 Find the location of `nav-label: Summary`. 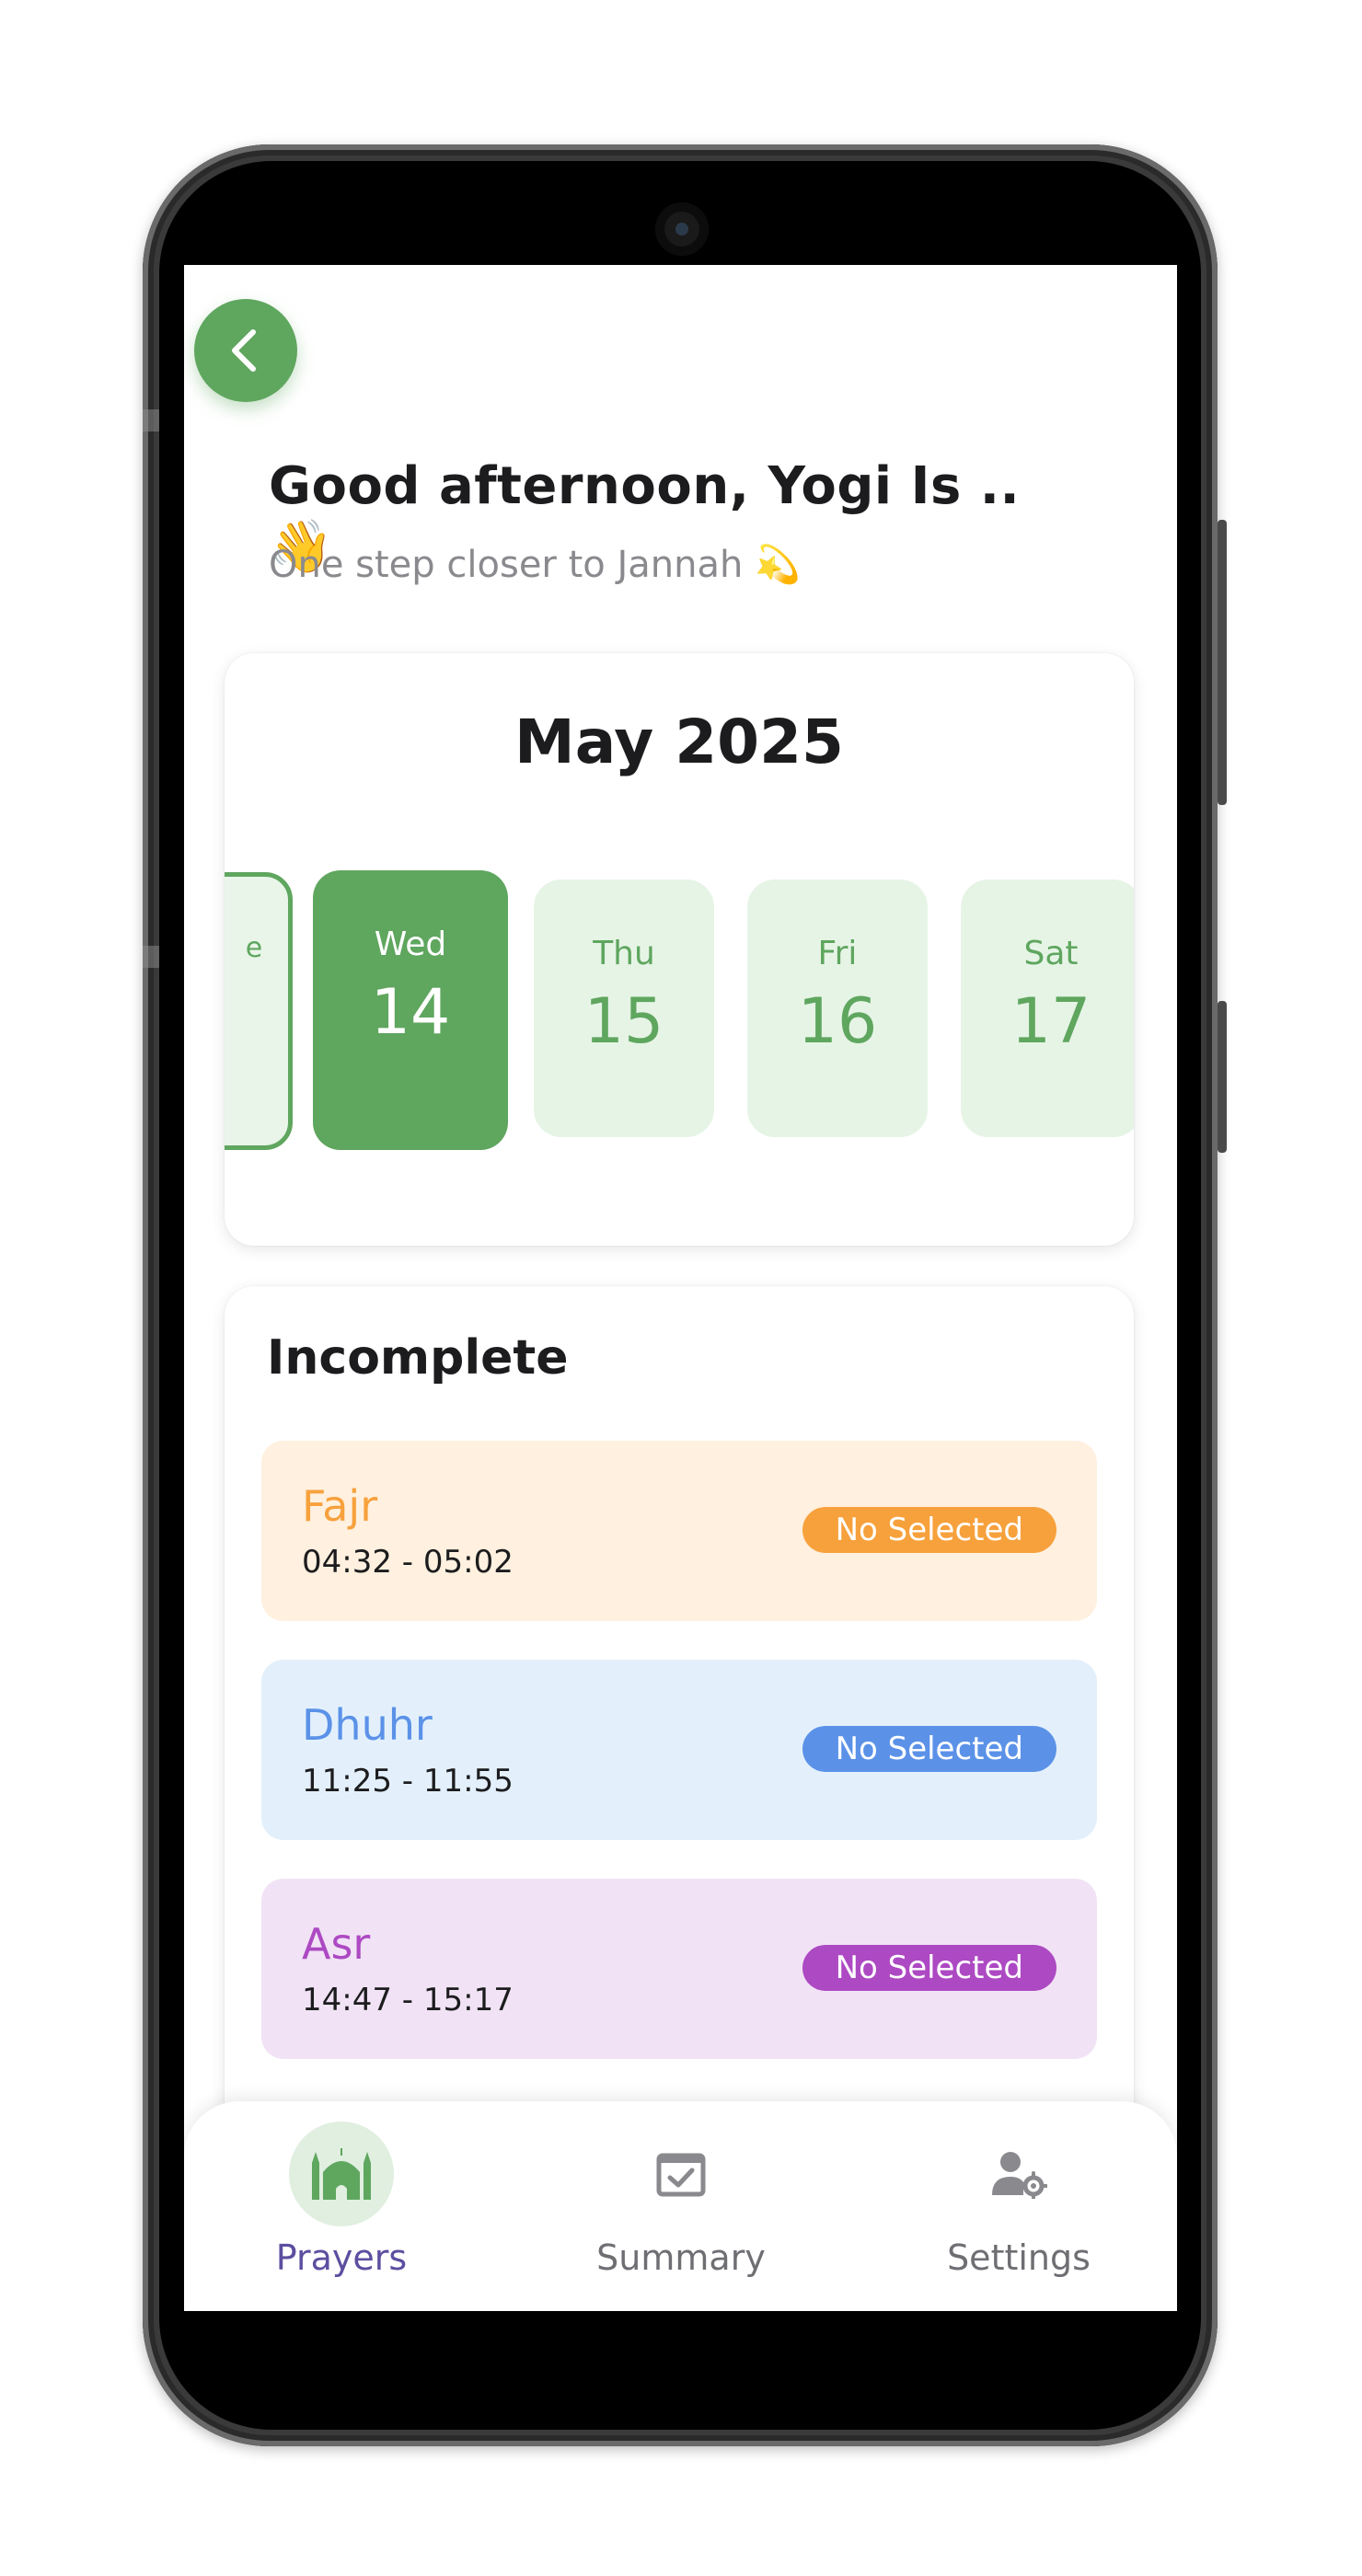

nav-label: Summary is located at coordinates (681, 2257).